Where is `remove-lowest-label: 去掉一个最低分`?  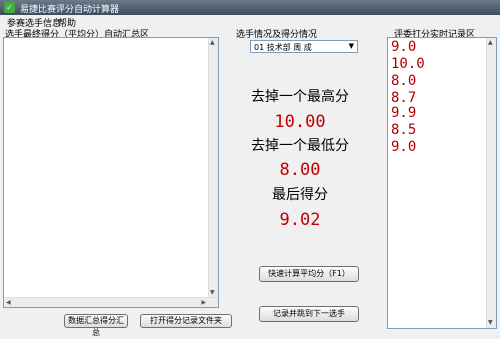
remove-lowest-label: 去掉一个最低分 is located at coordinates (300, 146).